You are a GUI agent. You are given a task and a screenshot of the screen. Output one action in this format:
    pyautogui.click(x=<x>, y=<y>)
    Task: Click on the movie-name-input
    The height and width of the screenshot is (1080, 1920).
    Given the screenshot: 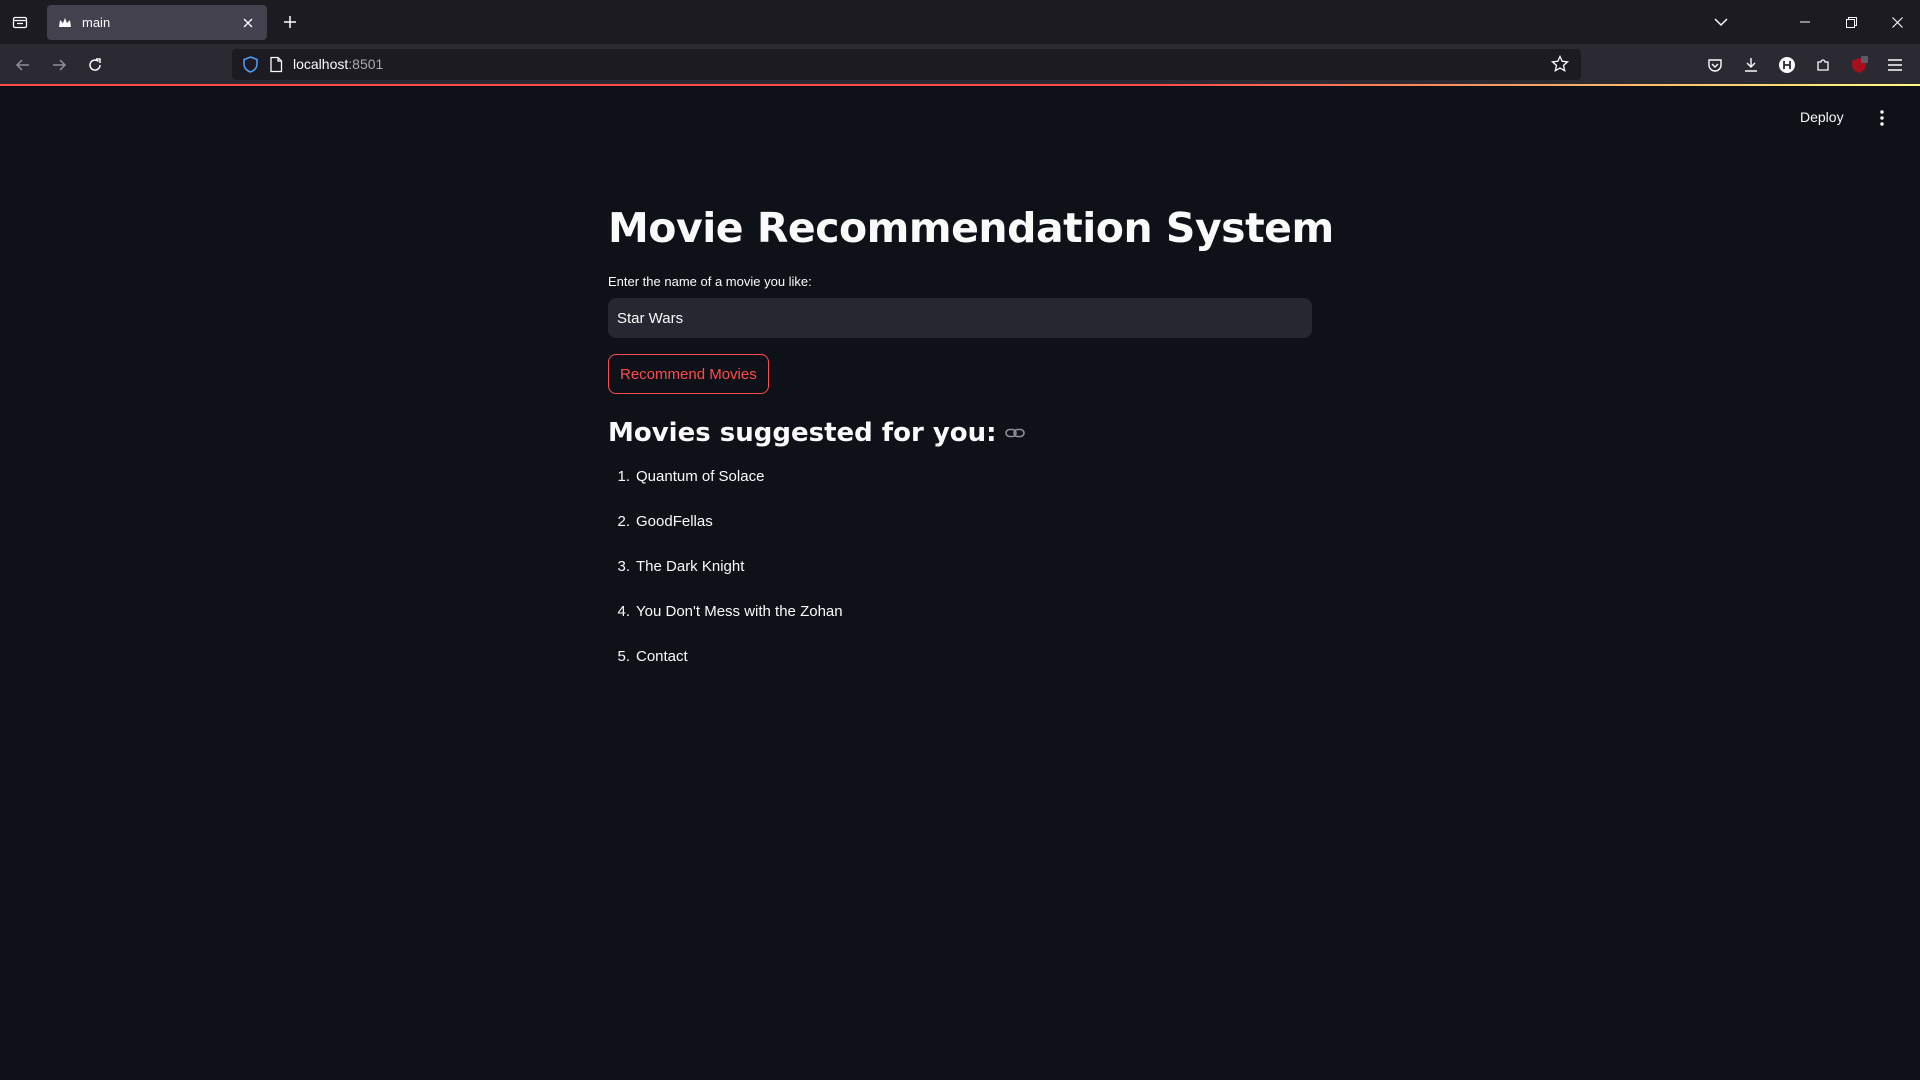 What is the action you would take?
    pyautogui.click(x=960, y=318)
    